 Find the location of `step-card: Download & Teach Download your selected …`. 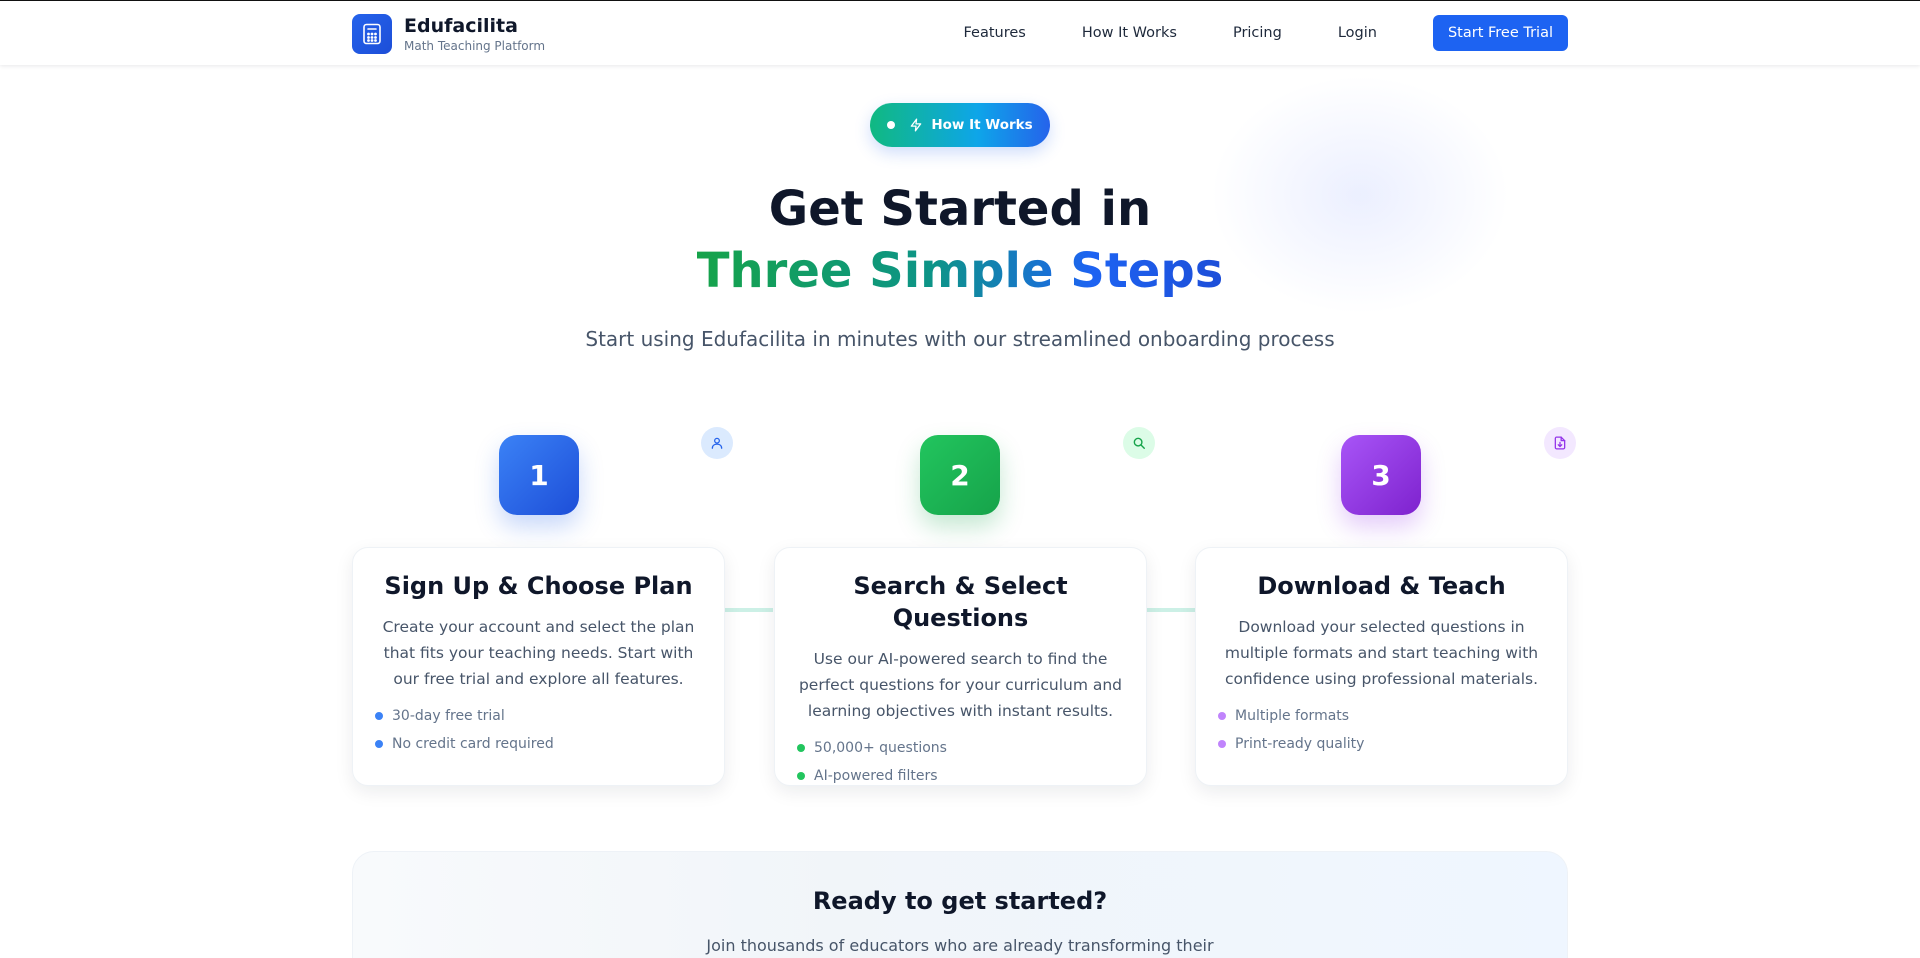

step-card: Download & Teach Download your selected … is located at coordinates (1381, 666).